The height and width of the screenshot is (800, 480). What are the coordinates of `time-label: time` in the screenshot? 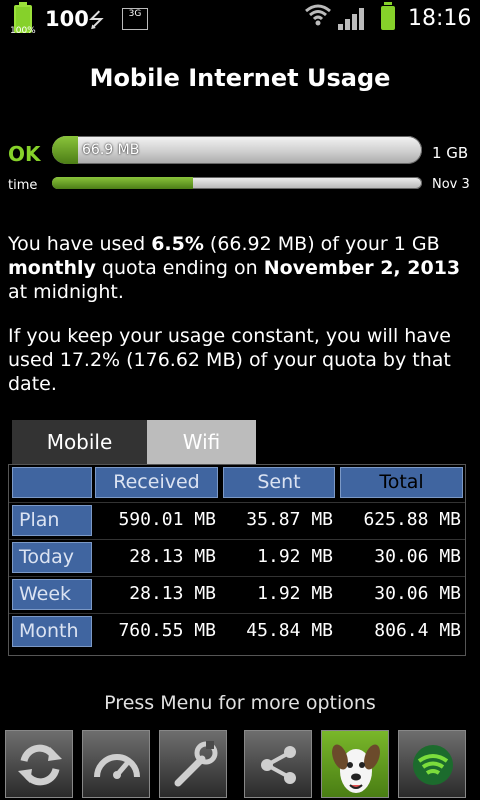 It's located at (23, 185).